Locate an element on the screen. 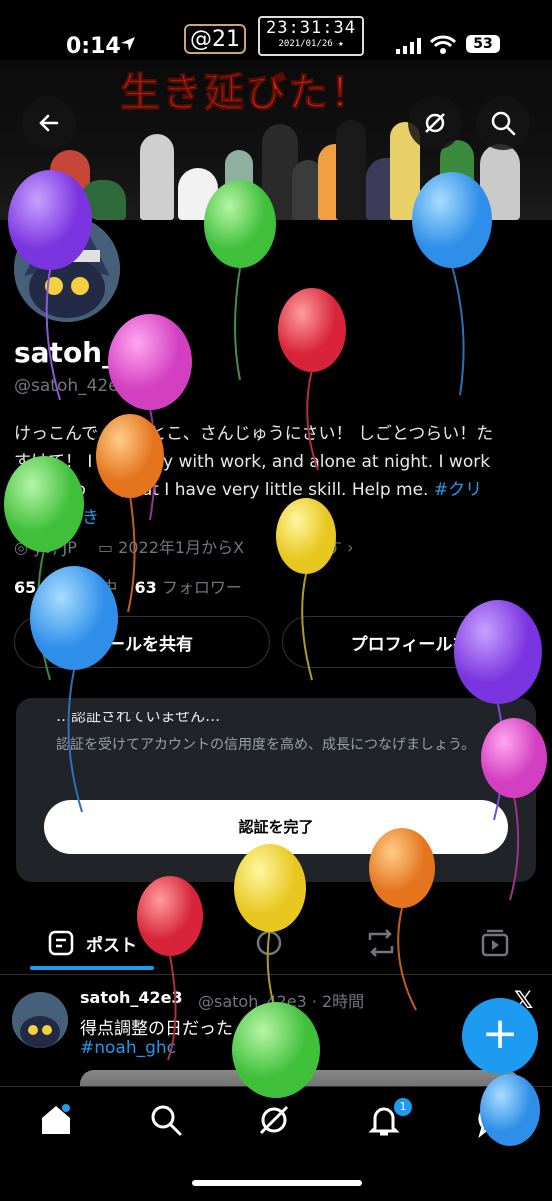 This screenshot has height=1201, width=552. grok-button is located at coordinates (435, 123).